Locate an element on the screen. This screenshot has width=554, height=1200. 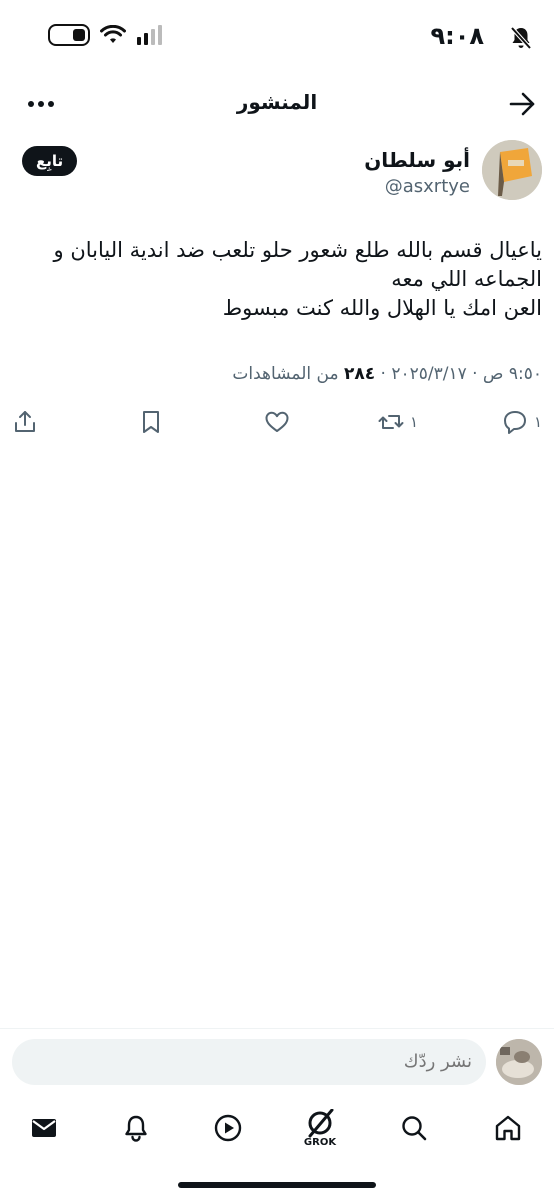
search-icon is located at coordinates (414, 1128).